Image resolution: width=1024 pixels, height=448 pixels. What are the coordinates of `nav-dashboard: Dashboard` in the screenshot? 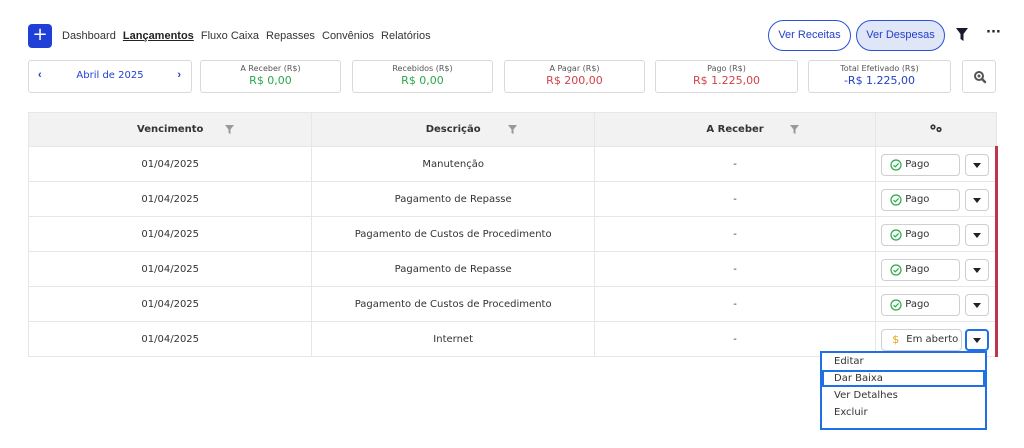 It's located at (89, 36).